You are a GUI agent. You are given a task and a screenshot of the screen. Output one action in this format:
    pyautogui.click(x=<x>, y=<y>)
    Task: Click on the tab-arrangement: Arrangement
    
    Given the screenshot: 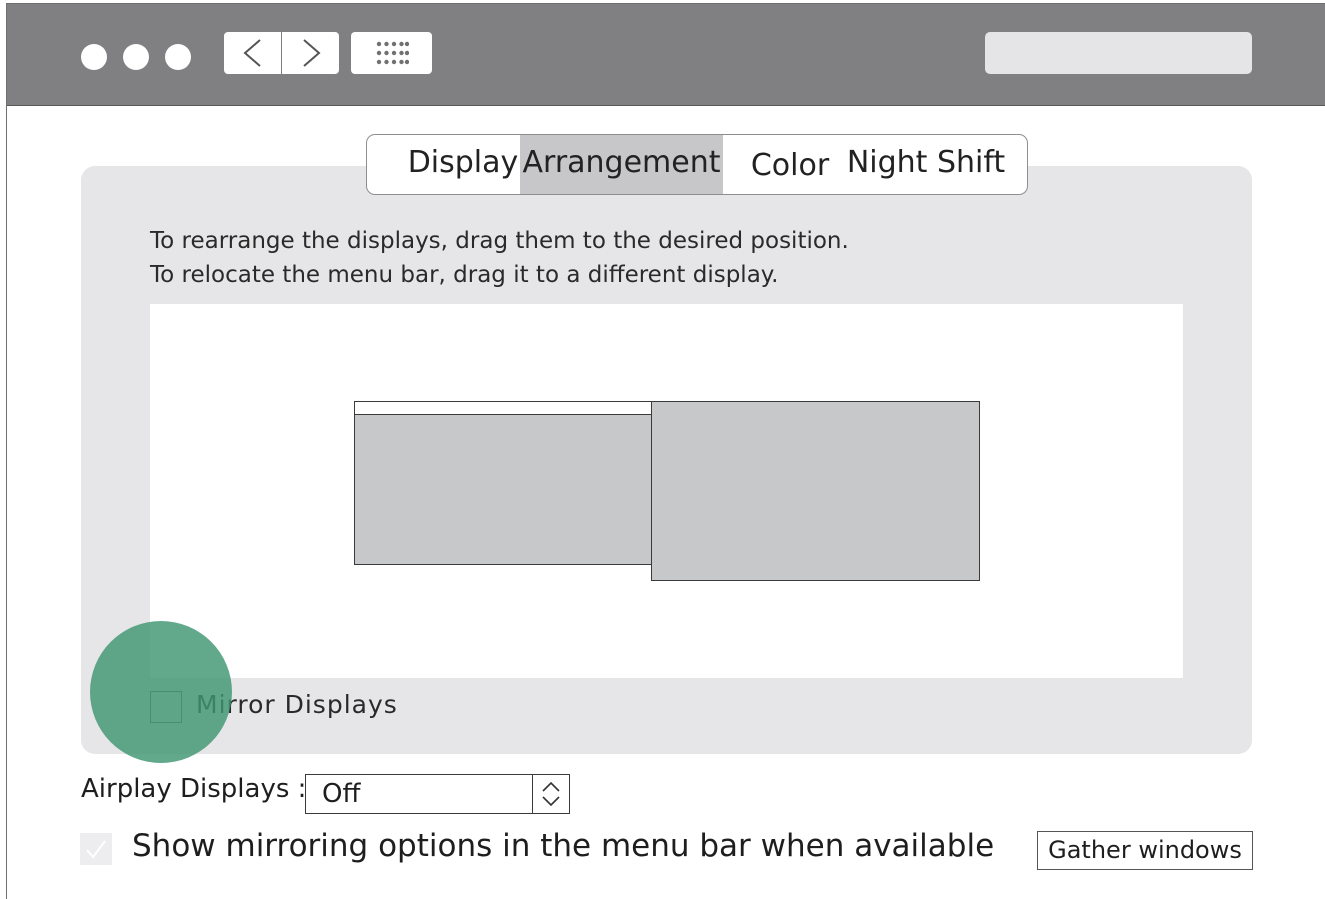 What is the action you would take?
    pyautogui.click(x=621, y=164)
    